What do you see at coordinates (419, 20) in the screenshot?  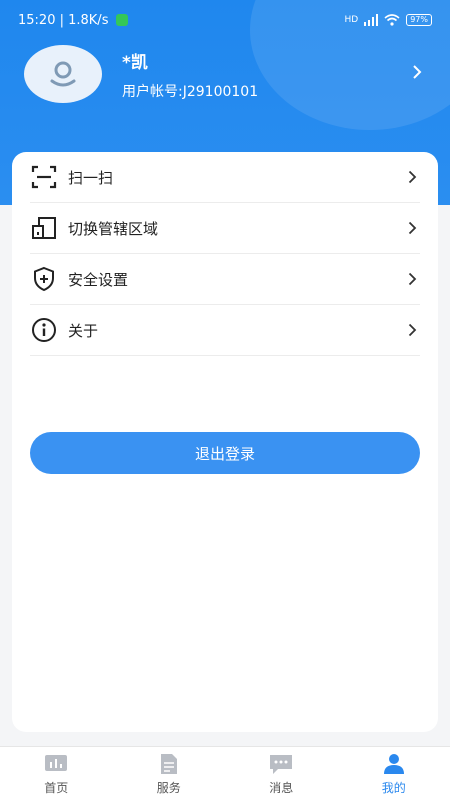 I see `battery-indicator: 97%` at bounding box center [419, 20].